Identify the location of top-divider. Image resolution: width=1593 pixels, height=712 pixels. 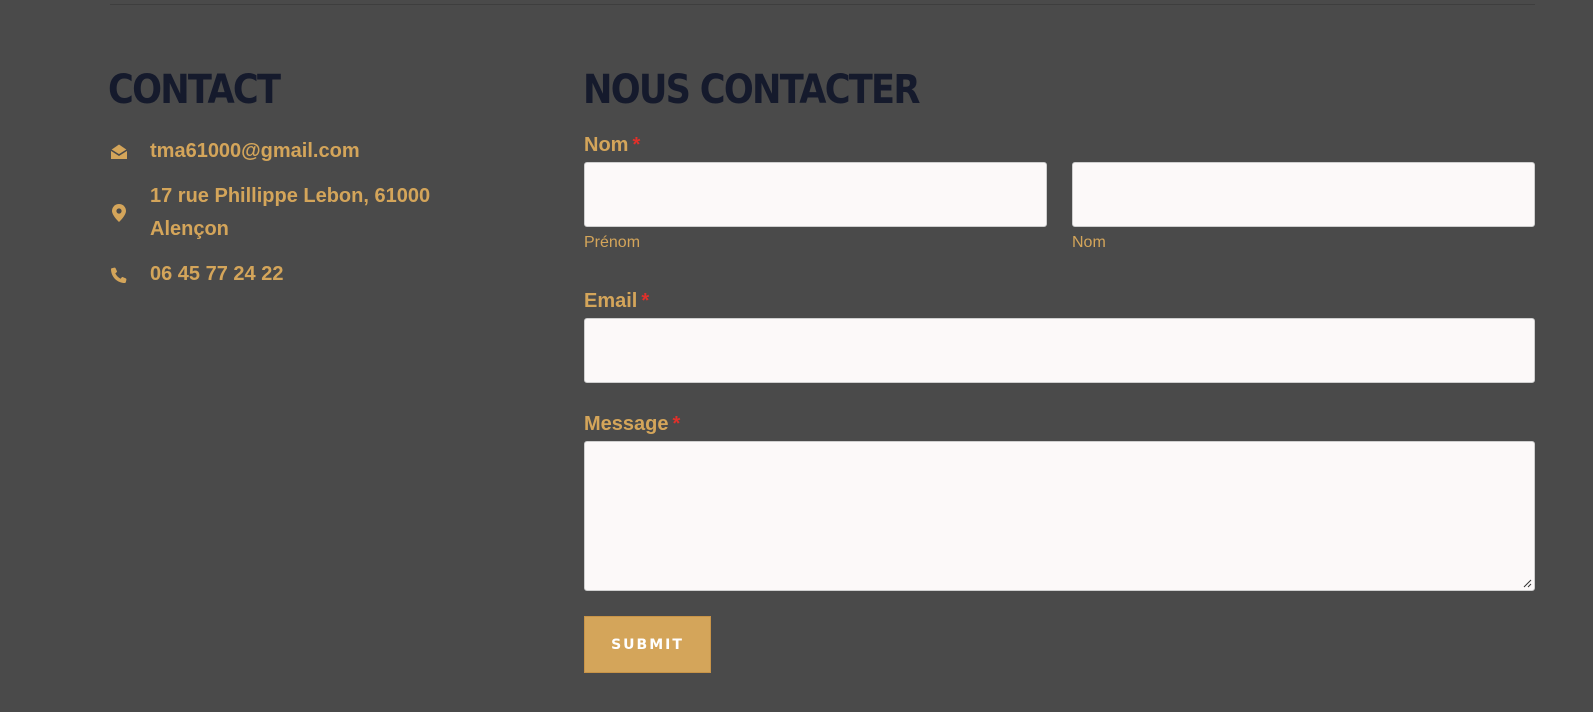
(822, 4).